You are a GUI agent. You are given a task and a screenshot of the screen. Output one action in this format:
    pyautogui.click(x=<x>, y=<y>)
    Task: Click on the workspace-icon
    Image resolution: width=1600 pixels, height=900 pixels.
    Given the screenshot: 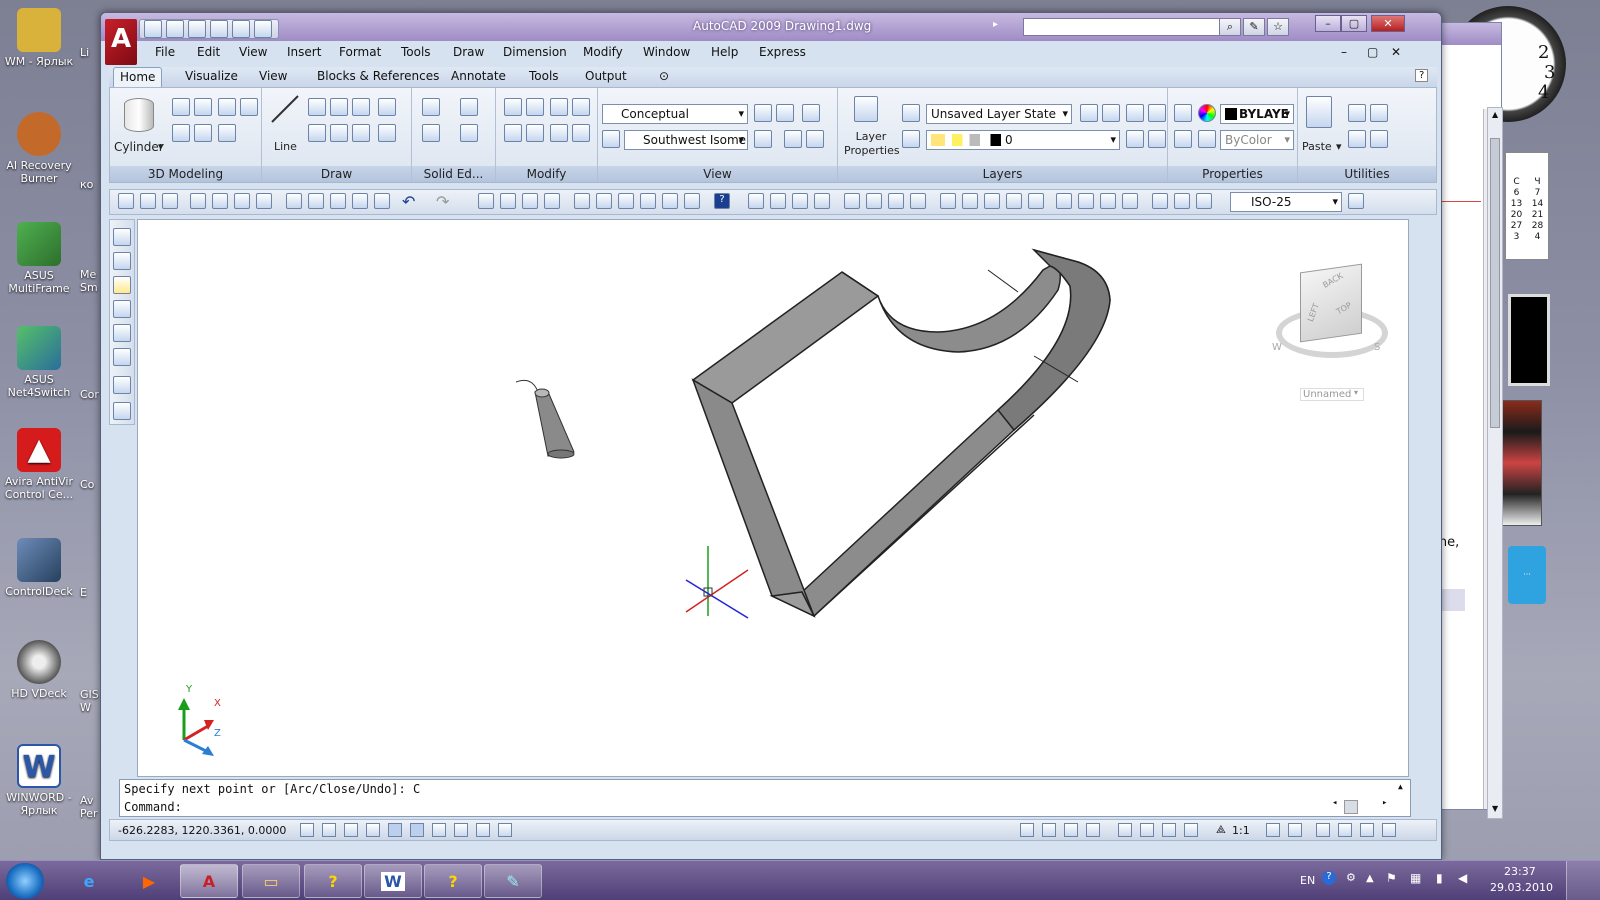 What is the action you would take?
    pyautogui.click(x=1323, y=830)
    